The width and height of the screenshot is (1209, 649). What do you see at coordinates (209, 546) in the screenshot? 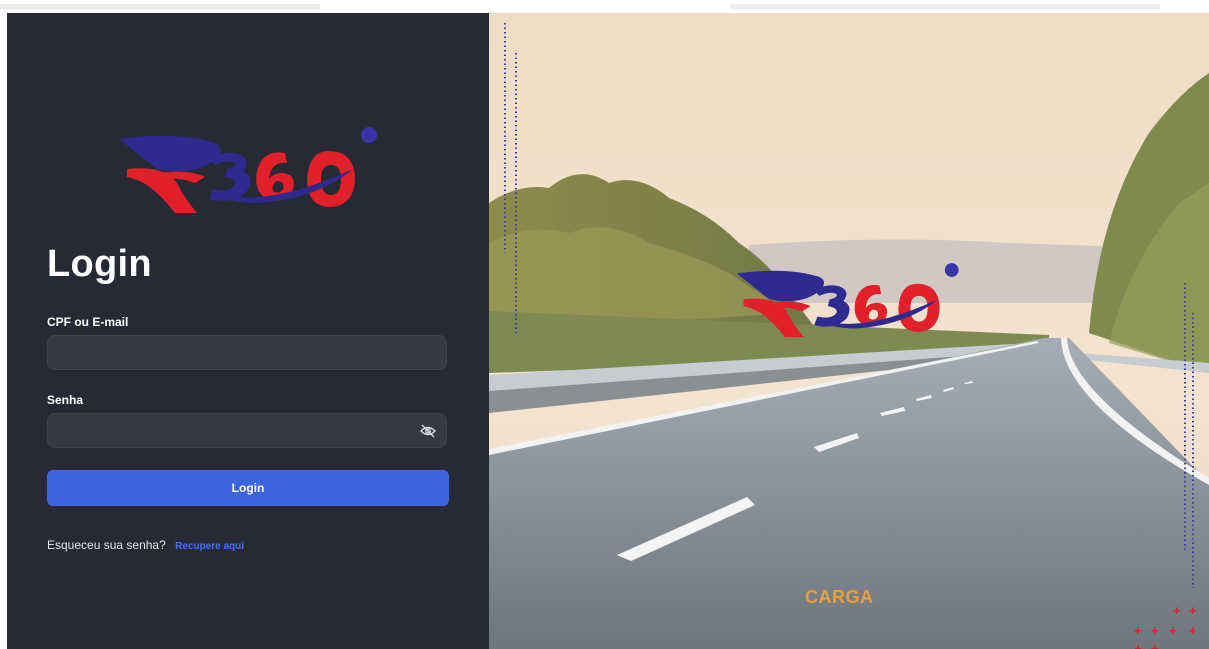
I see `recover-password-link: Recupere aqui` at bounding box center [209, 546].